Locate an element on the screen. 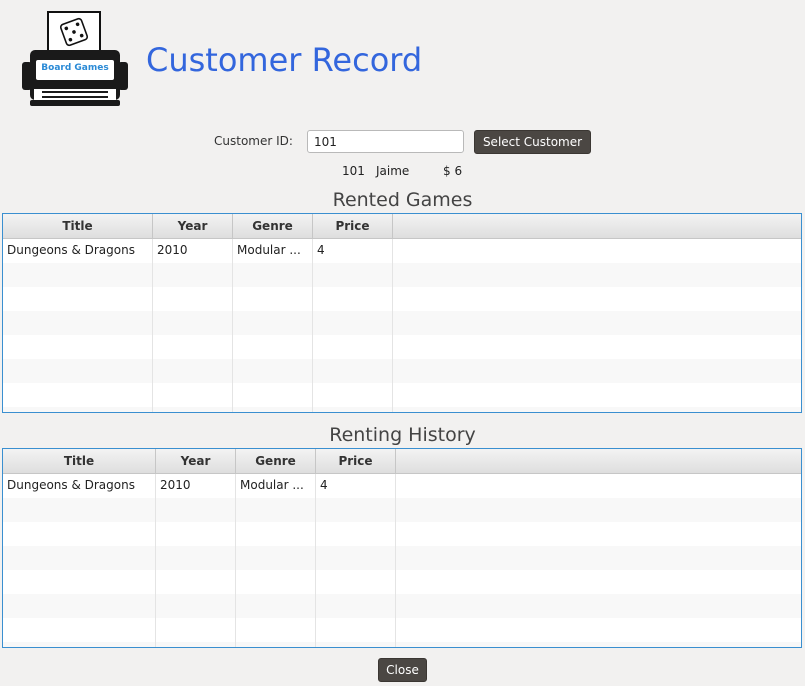 The width and height of the screenshot is (805, 686). customer-name: Jaime is located at coordinates (393, 171).